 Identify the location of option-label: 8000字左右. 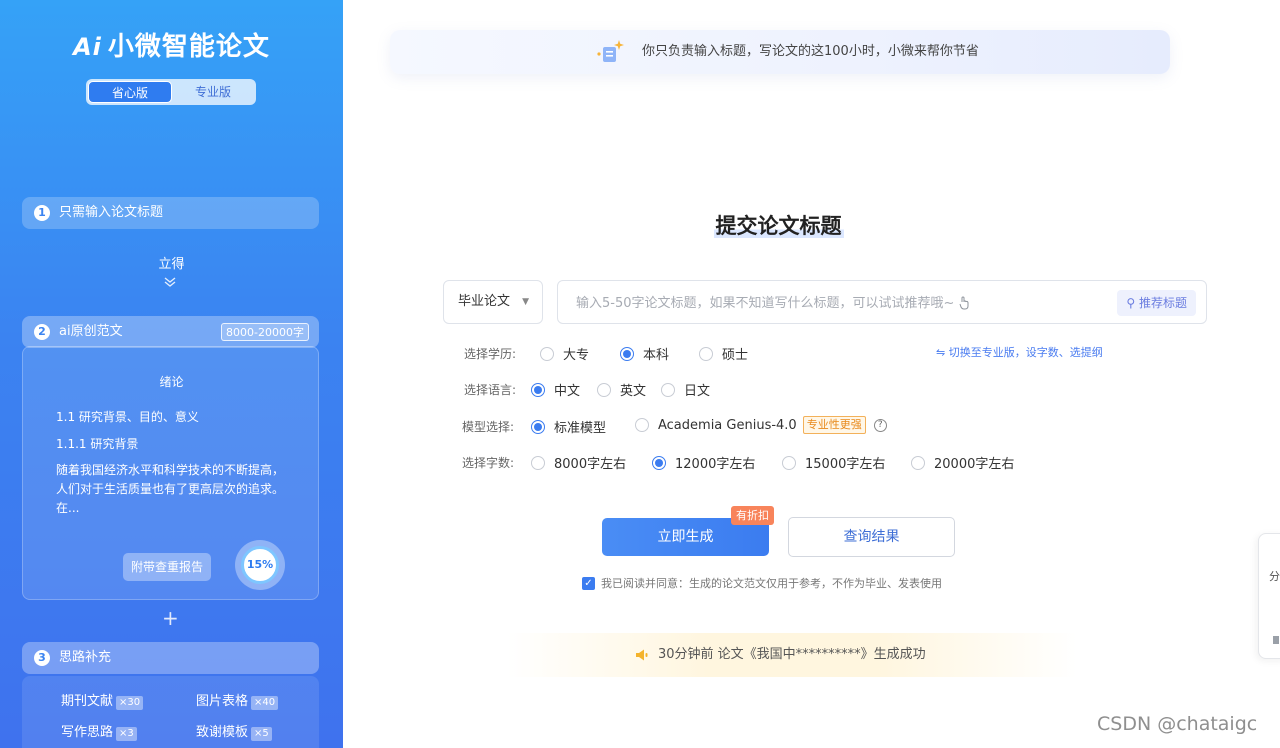
(590, 464).